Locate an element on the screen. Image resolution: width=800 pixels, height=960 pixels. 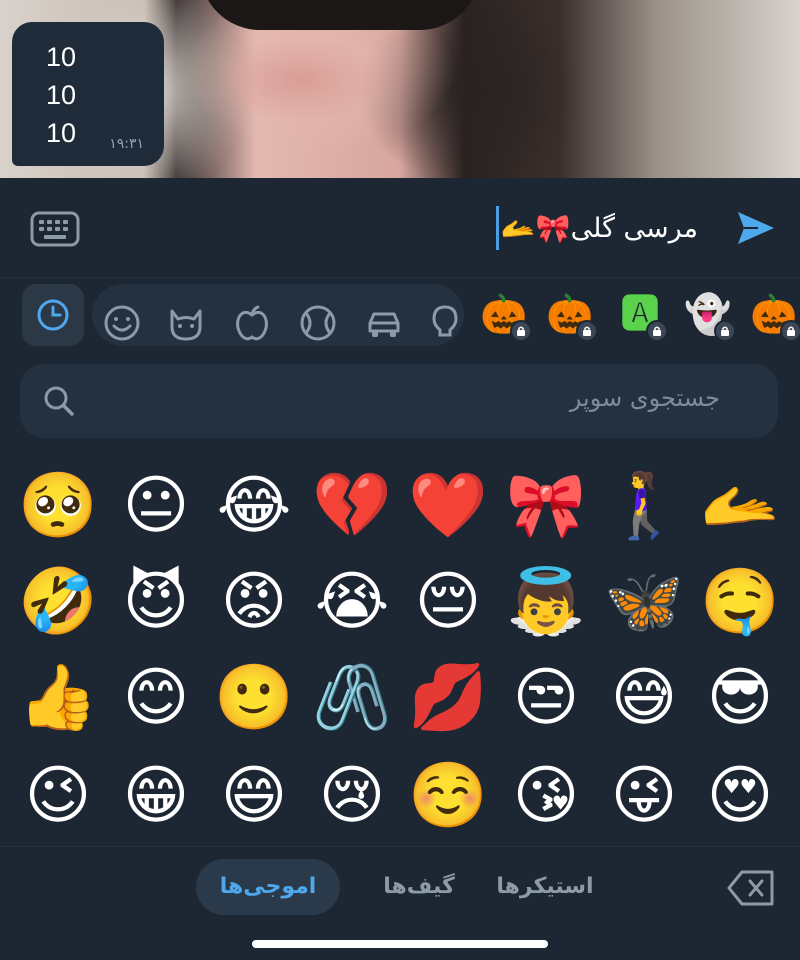
emoji-cell: 😎 is located at coordinates (740, 698).